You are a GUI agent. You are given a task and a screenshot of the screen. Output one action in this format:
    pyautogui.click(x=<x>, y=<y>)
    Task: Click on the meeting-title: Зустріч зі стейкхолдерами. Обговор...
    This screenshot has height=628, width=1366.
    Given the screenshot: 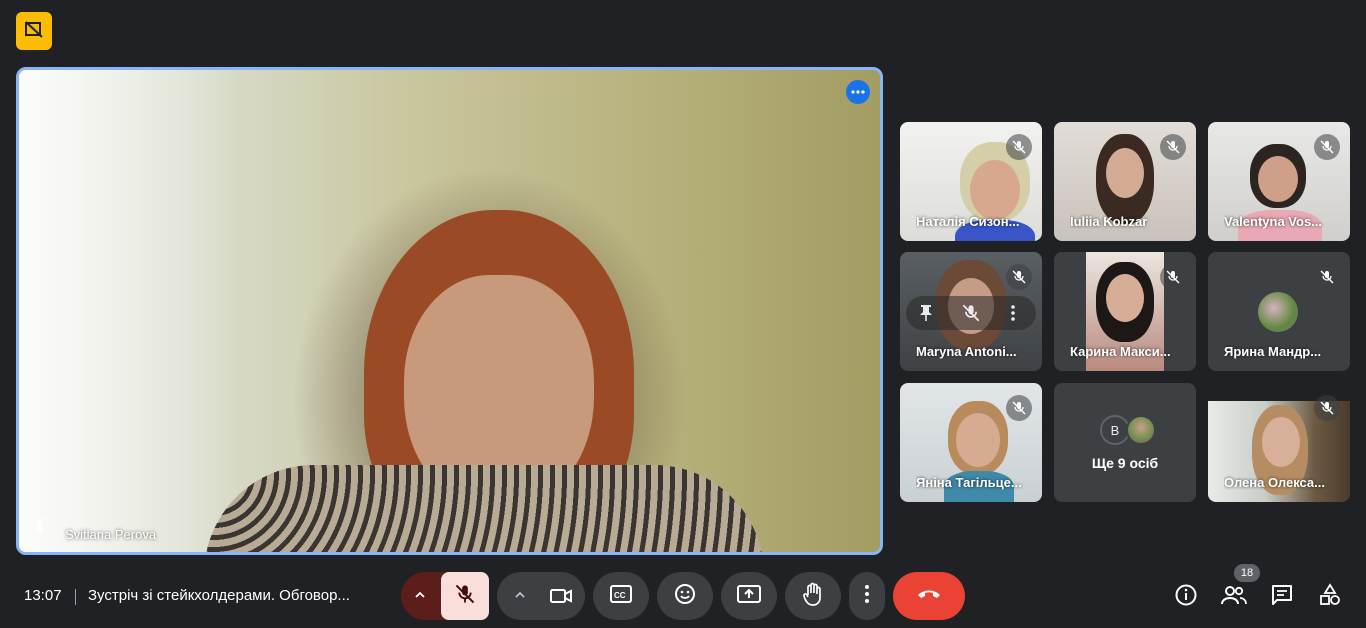 What is the action you would take?
    pyautogui.click(x=219, y=595)
    